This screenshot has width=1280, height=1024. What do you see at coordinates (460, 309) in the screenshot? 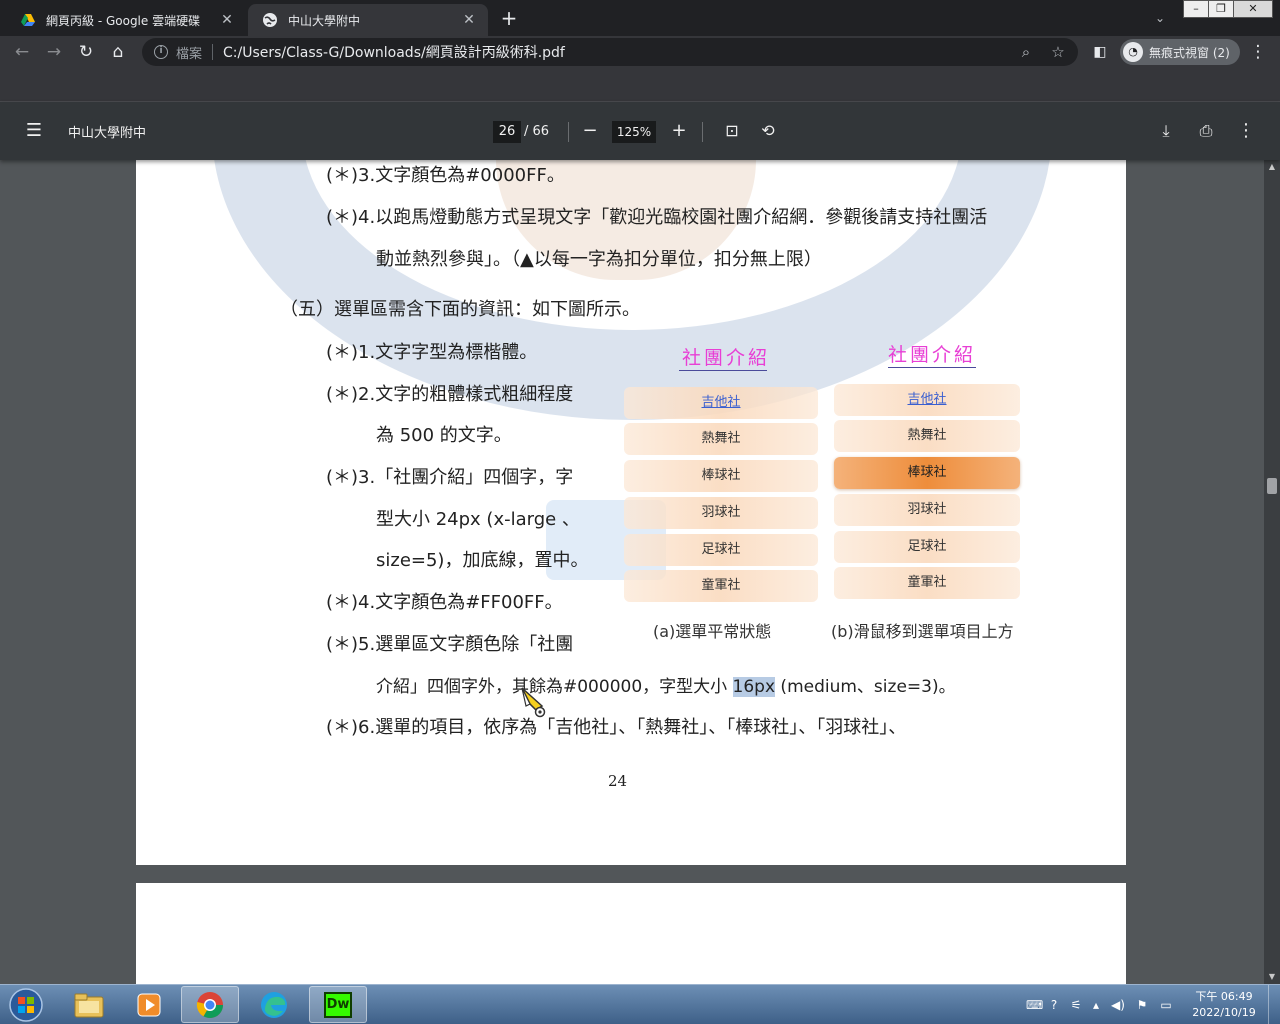
I see `section-heading: （五）選單區需含下面的資訊：如下圖所示。` at bounding box center [460, 309].